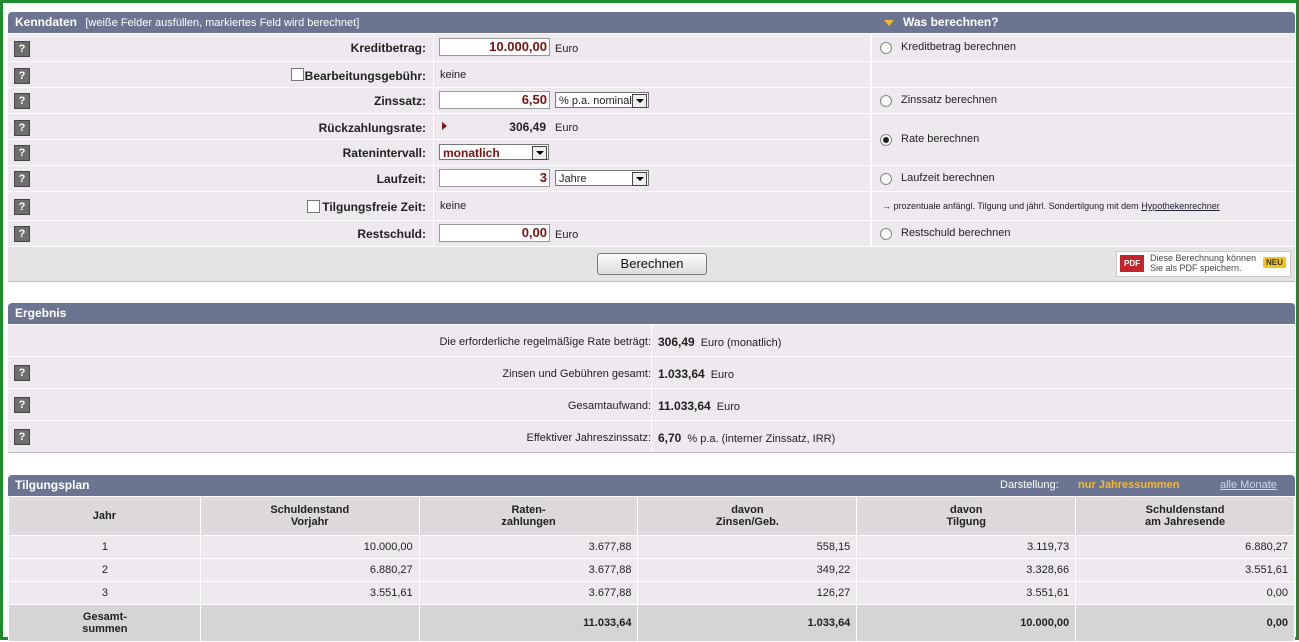 The height and width of the screenshot is (642, 1299). What do you see at coordinates (747, 593) in the screenshot?
I see `cell: 126,27` at bounding box center [747, 593].